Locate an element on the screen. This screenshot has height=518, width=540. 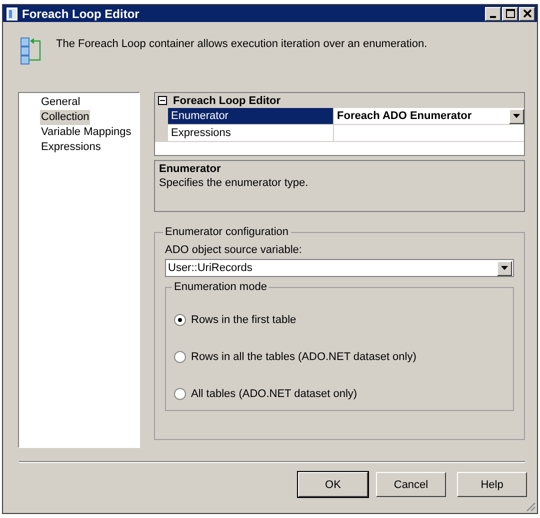
radio-label: Rows in the first table is located at coordinates (243, 320).